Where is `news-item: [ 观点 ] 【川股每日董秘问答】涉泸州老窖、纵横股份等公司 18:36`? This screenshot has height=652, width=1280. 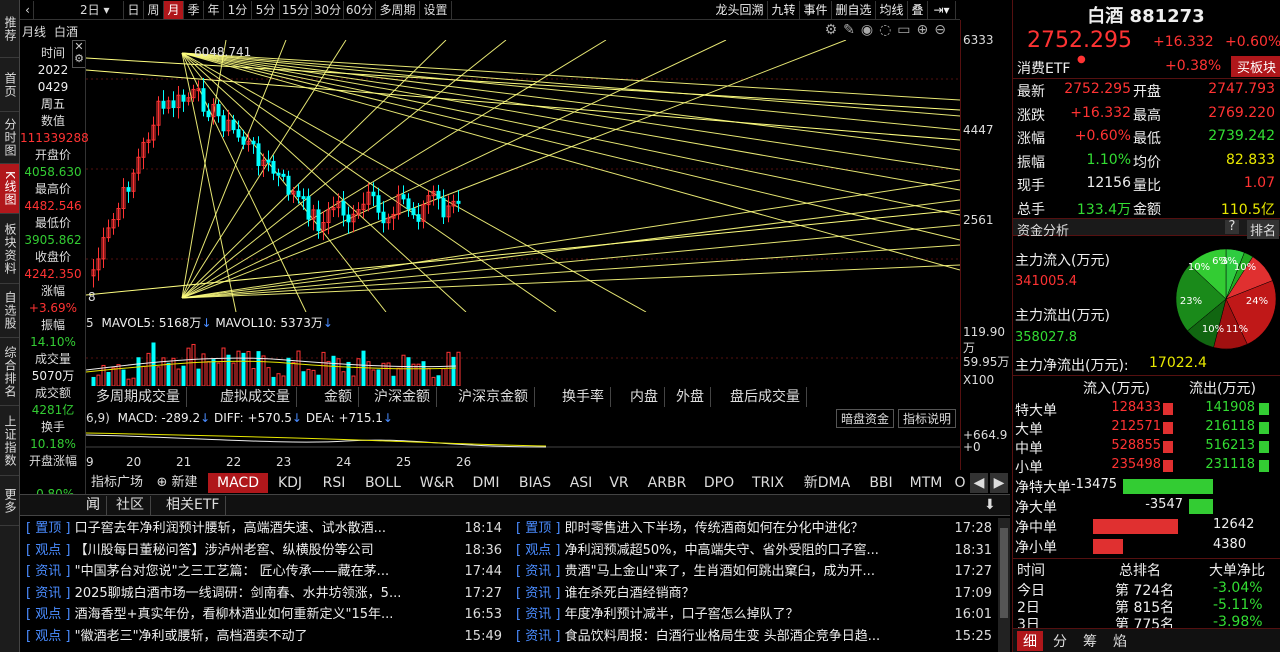
news-item: [ 观点 ] 【川股每日董秘问答】涉泸州老窖、纵横股份等公司 18:36 is located at coordinates (264, 550).